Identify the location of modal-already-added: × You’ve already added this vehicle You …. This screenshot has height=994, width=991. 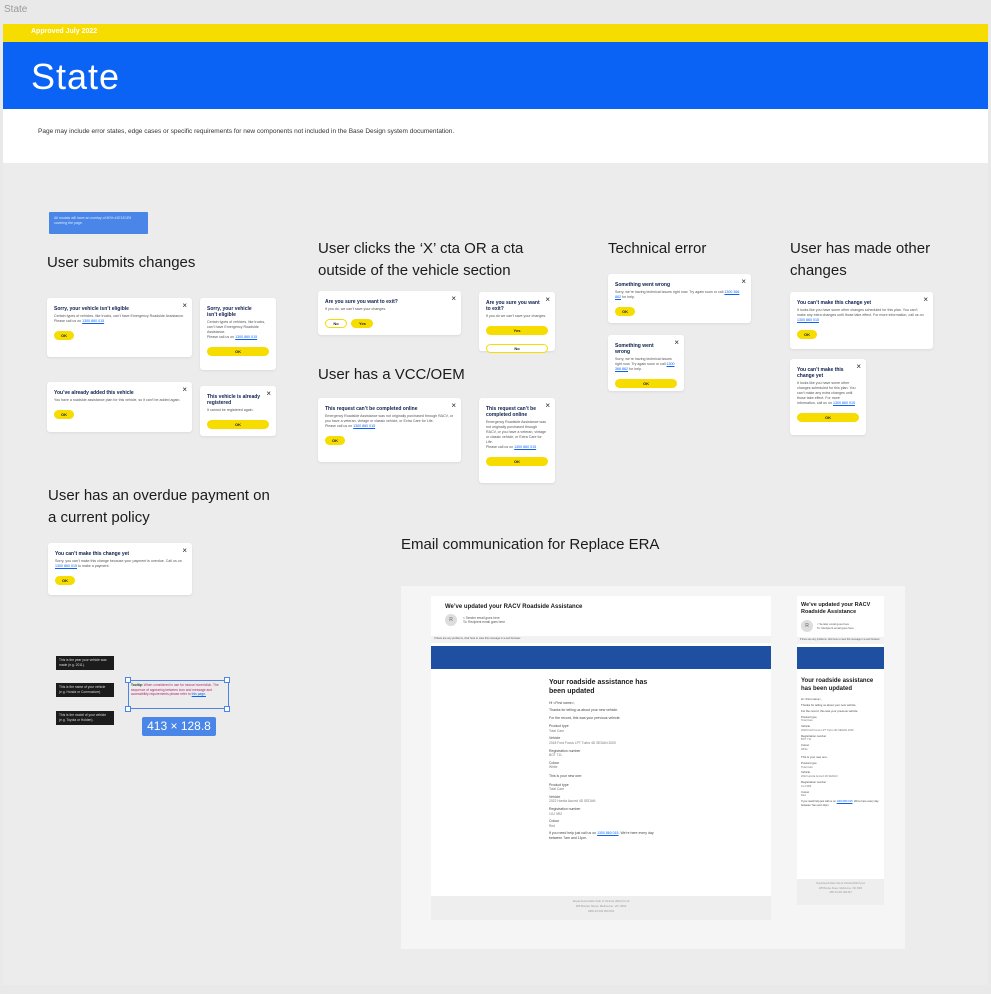
(119, 407).